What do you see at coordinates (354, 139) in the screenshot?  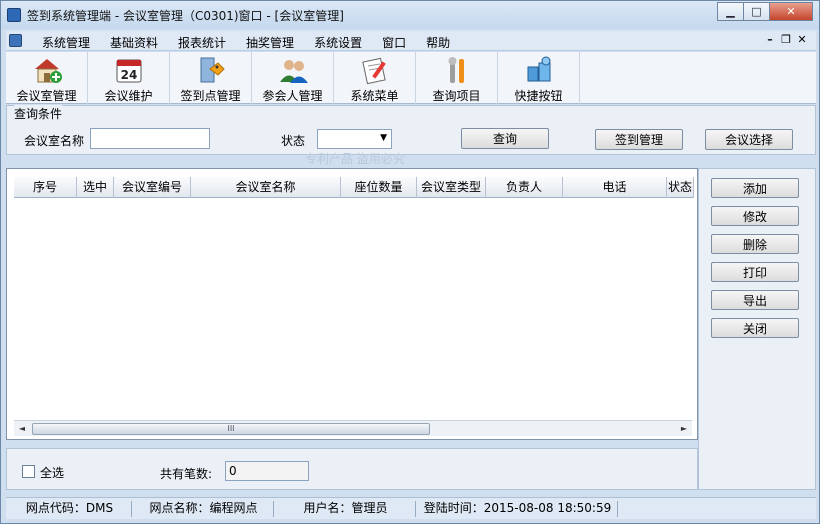 I see `status-select: ▼` at bounding box center [354, 139].